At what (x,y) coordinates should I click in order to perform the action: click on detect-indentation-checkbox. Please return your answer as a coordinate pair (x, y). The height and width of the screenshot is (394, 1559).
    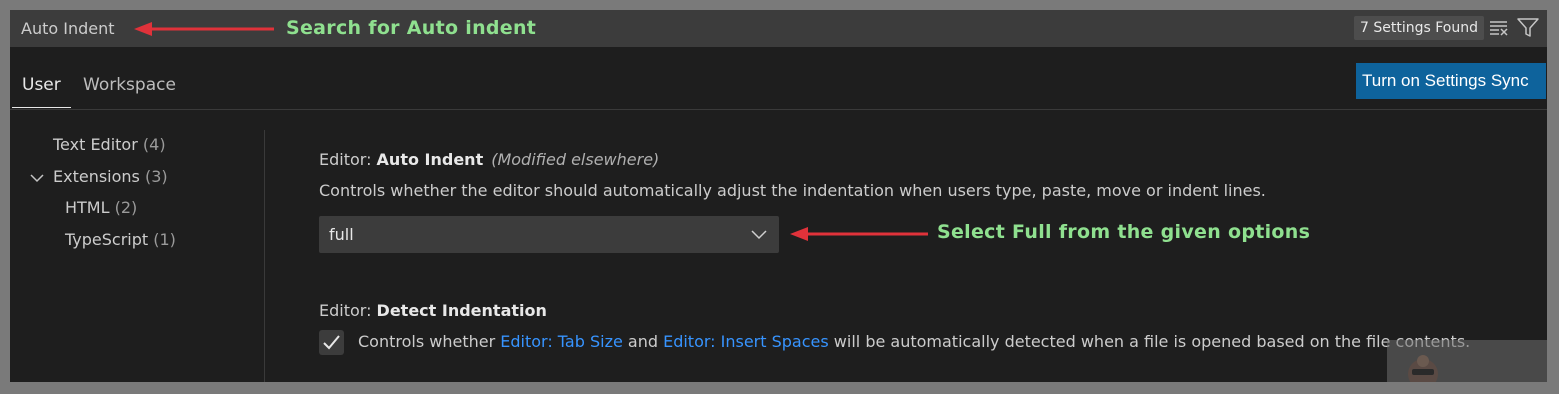
    Looking at the image, I should click on (331, 342).